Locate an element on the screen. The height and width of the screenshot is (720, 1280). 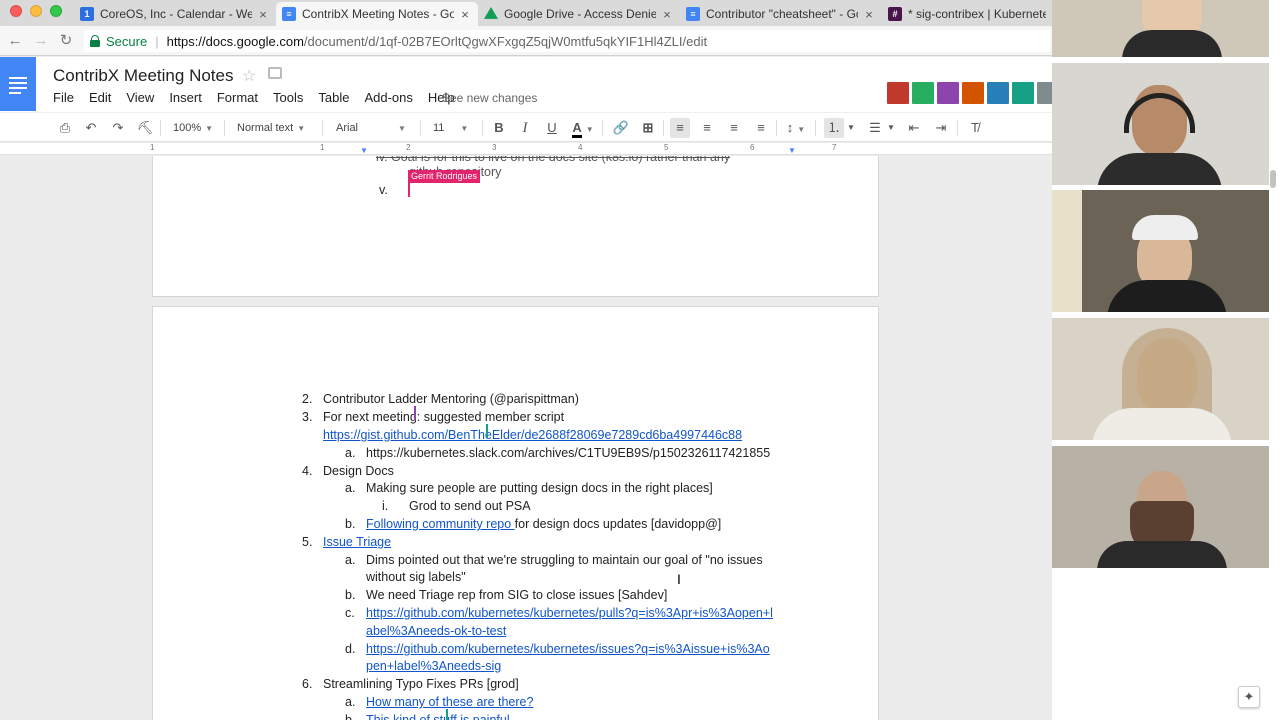
font-select: Arial ▼ is located at coordinates (376, 128).